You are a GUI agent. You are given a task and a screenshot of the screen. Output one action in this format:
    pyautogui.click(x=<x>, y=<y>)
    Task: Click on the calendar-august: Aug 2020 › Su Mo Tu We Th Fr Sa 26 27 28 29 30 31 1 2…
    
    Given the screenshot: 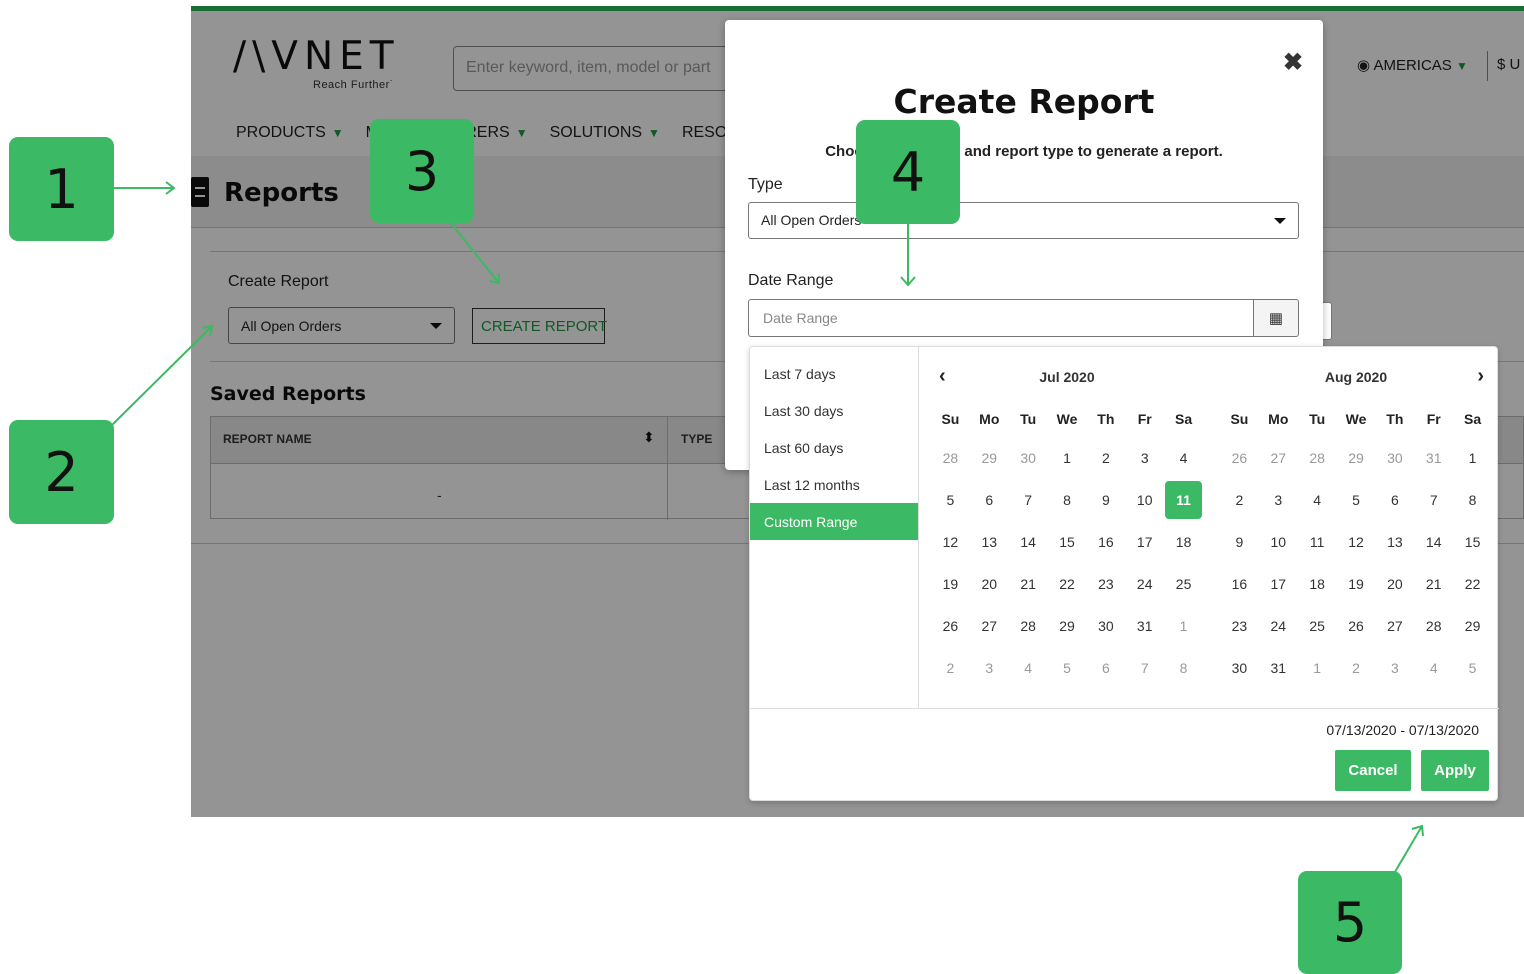 What is the action you would take?
    pyautogui.click(x=1356, y=525)
    